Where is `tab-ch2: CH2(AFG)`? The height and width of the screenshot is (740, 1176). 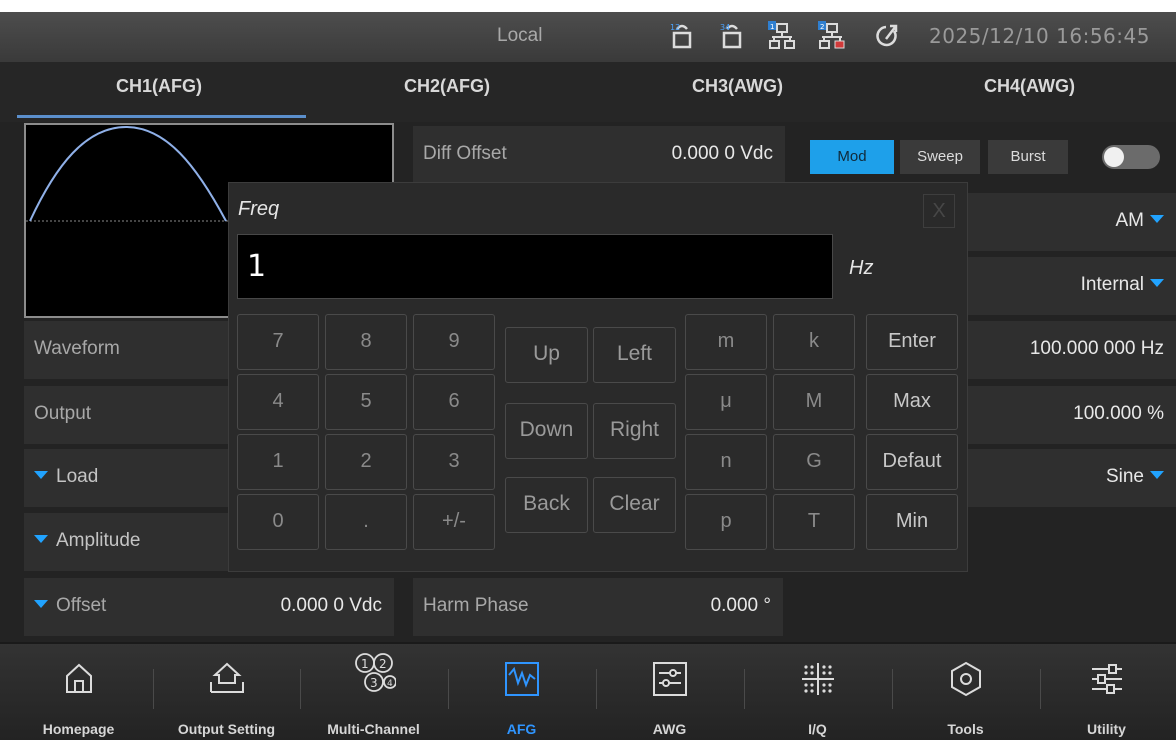
tab-ch2: CH2(AFG) is located at coordinates (447, 86).